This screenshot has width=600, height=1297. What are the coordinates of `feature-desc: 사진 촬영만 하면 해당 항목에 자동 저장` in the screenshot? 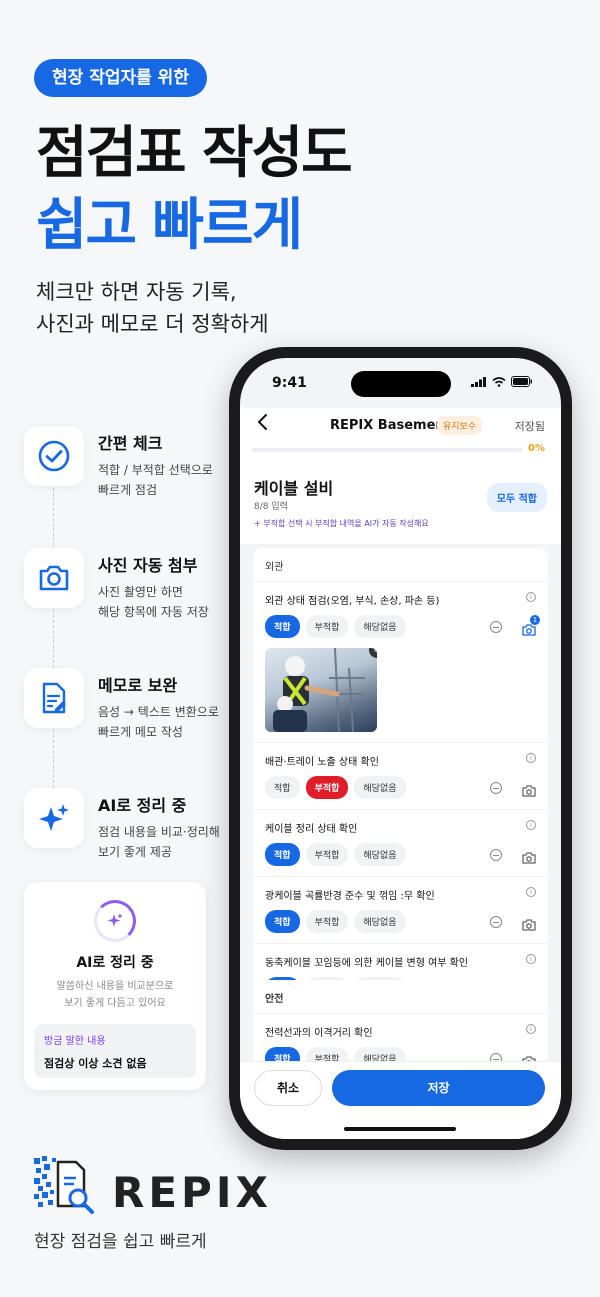 It's located at (163, 602).